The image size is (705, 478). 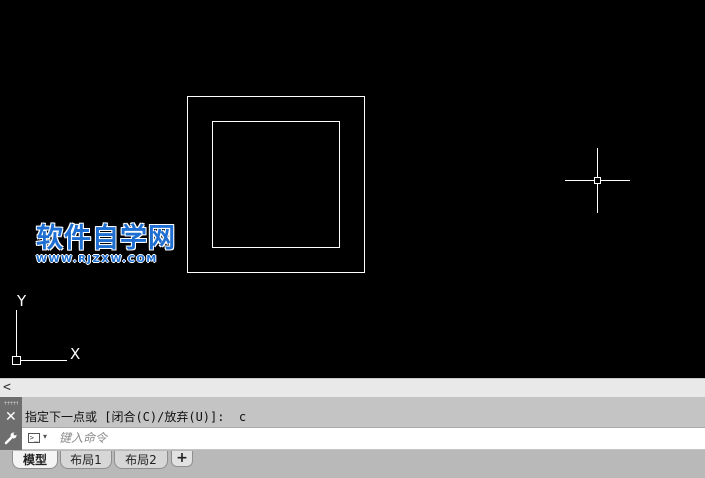 What do you see at coordinates (75, 354) in the screenshot?
I see `ucs-x-label: X` at bounding box center [75, 354].